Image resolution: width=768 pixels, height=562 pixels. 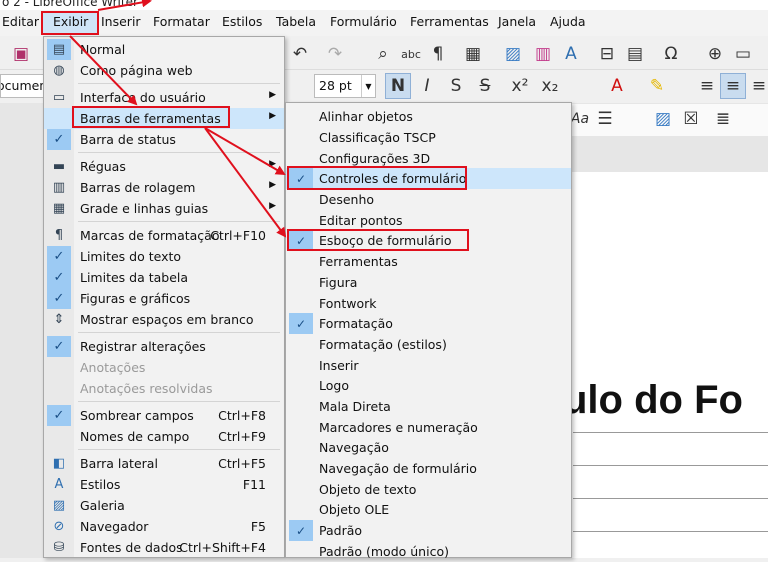 I want to click on annotation-arrows, so click(x=178, y=119).